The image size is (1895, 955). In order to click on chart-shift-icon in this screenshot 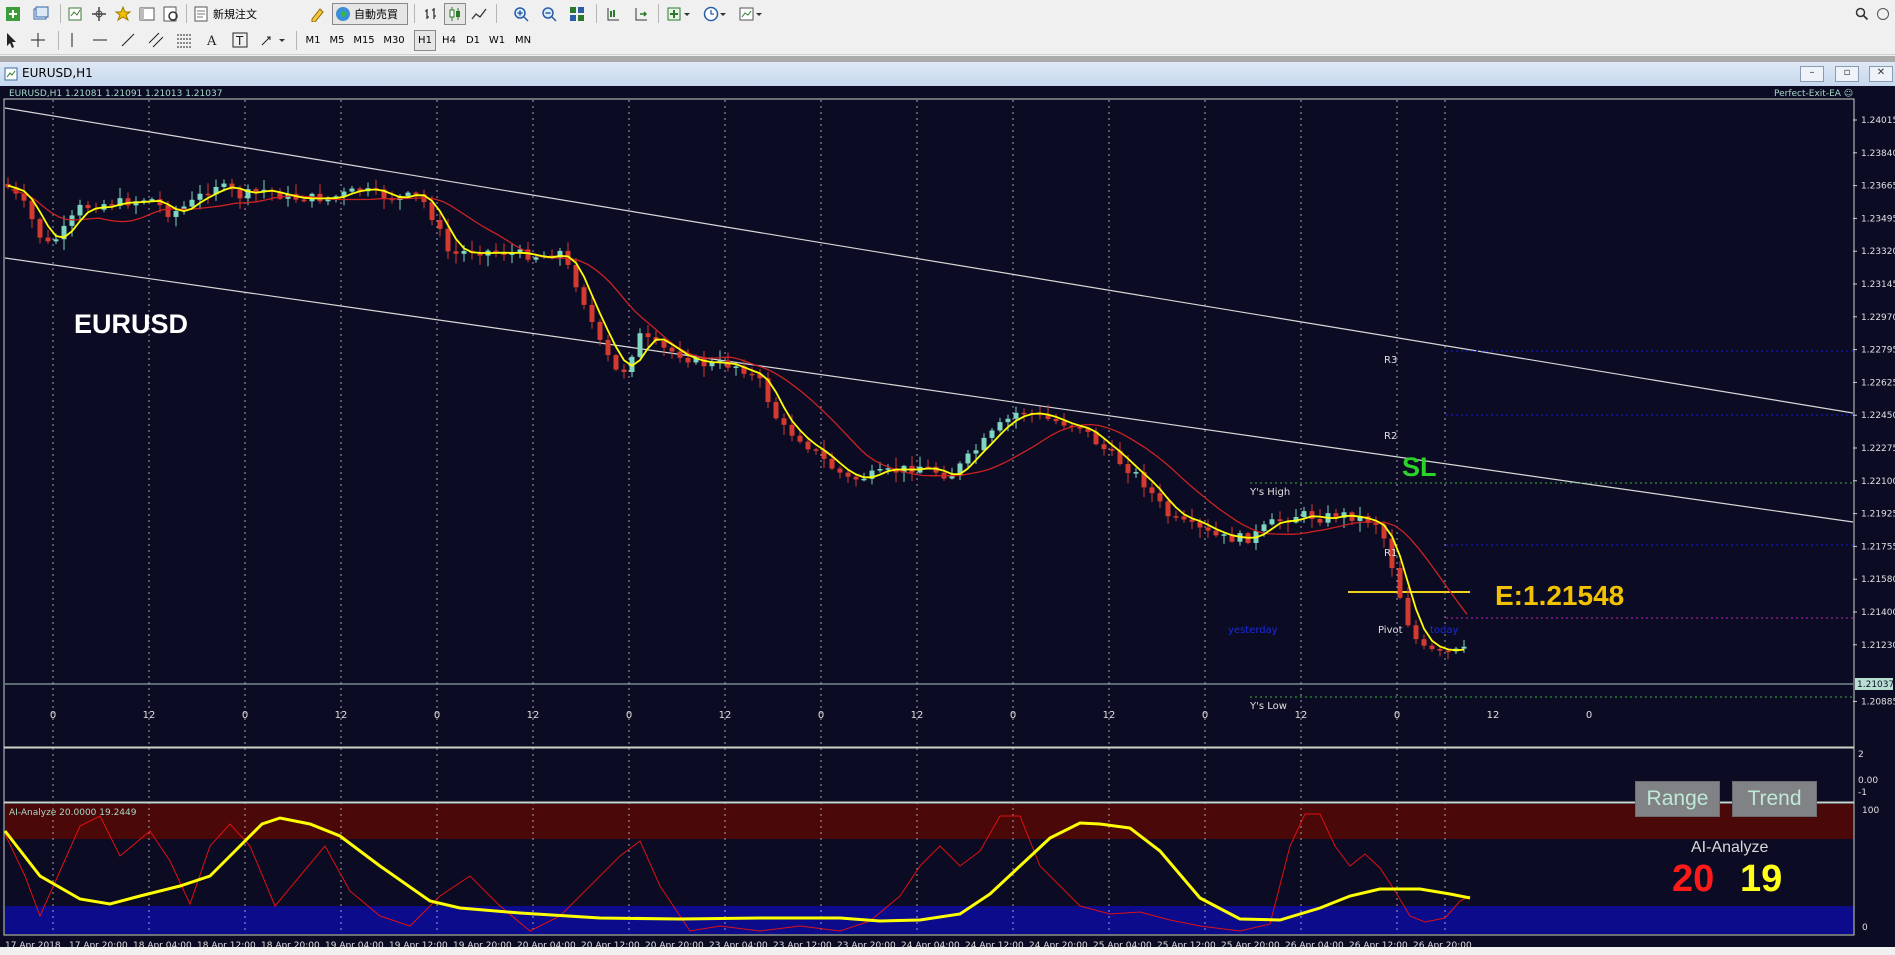, I will do `click(613, 14)`.